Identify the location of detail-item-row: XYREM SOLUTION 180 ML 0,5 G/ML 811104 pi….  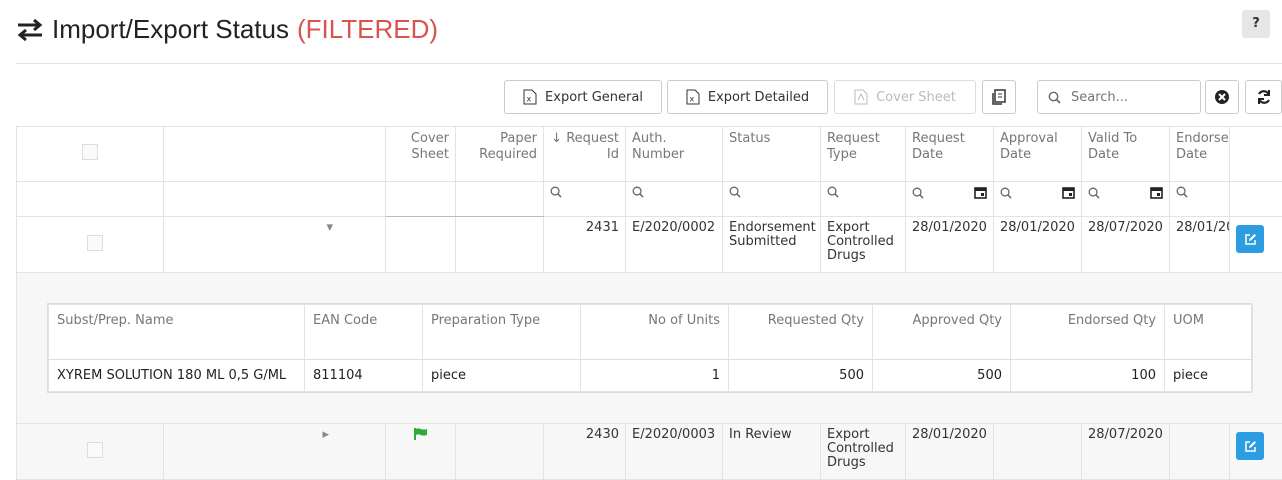
(651, 376).